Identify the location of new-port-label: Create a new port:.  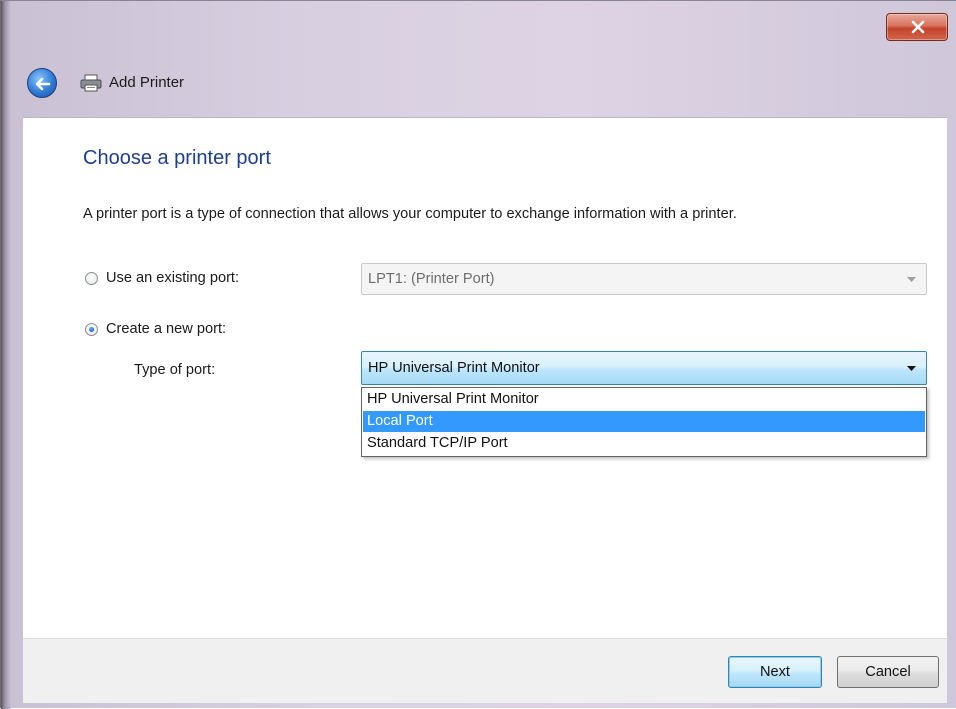
(166, 329).